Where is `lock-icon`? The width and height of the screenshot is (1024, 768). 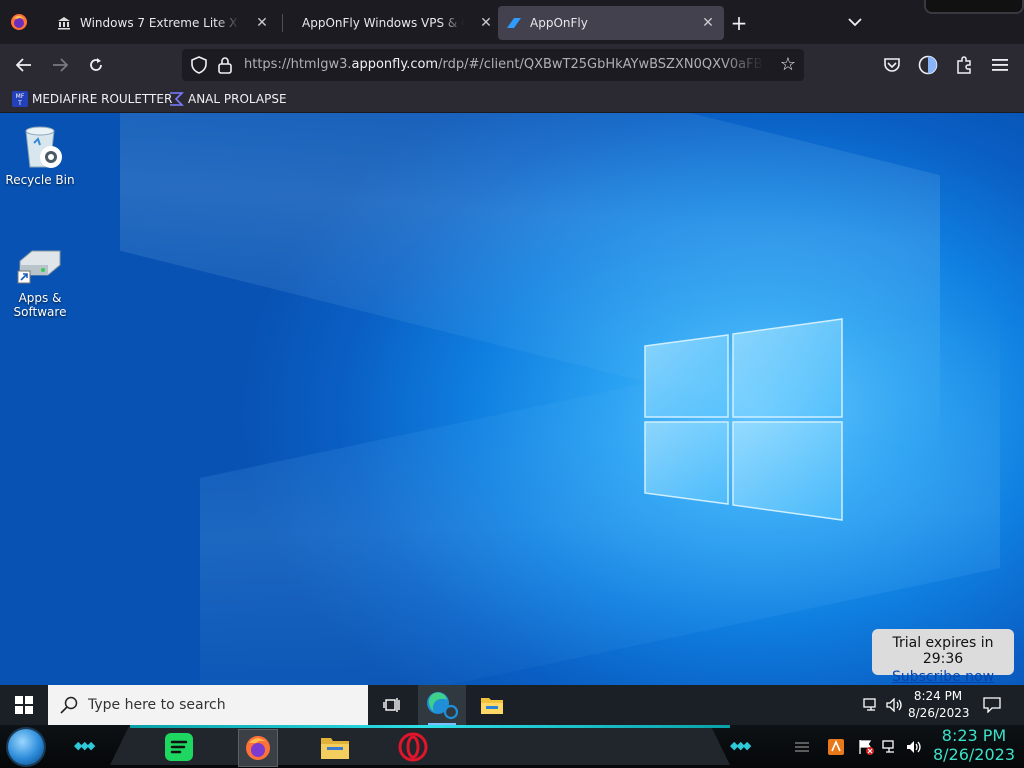
lock-icon is located at coordinates (226, 65).